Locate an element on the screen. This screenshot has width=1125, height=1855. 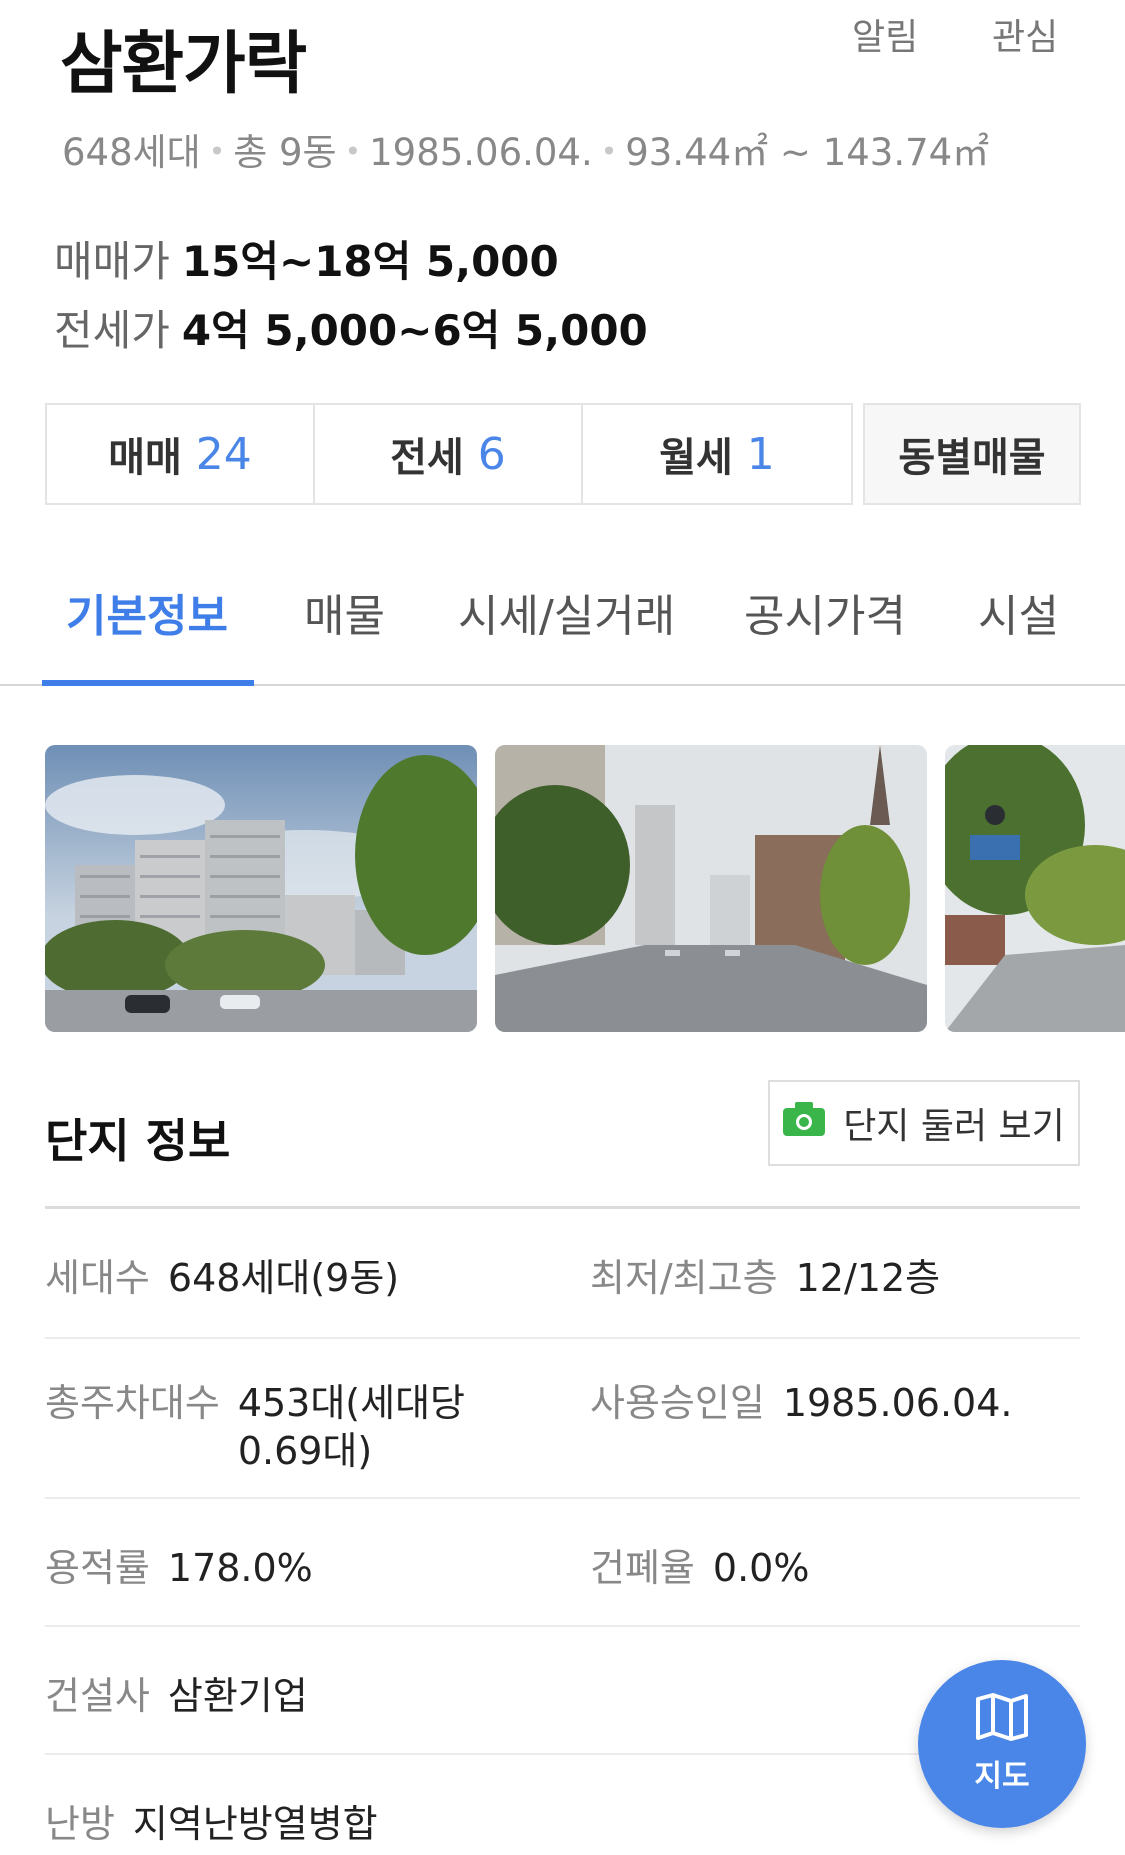
map-icon is located at coordinates (1002, 1719).